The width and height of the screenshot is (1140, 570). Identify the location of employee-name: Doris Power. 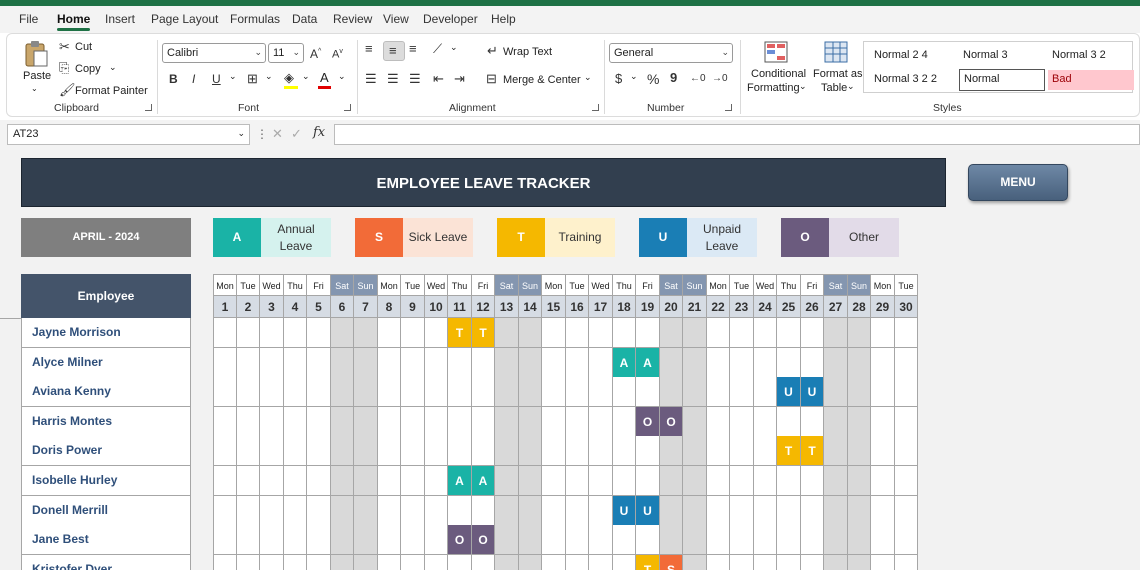
(106, 451).